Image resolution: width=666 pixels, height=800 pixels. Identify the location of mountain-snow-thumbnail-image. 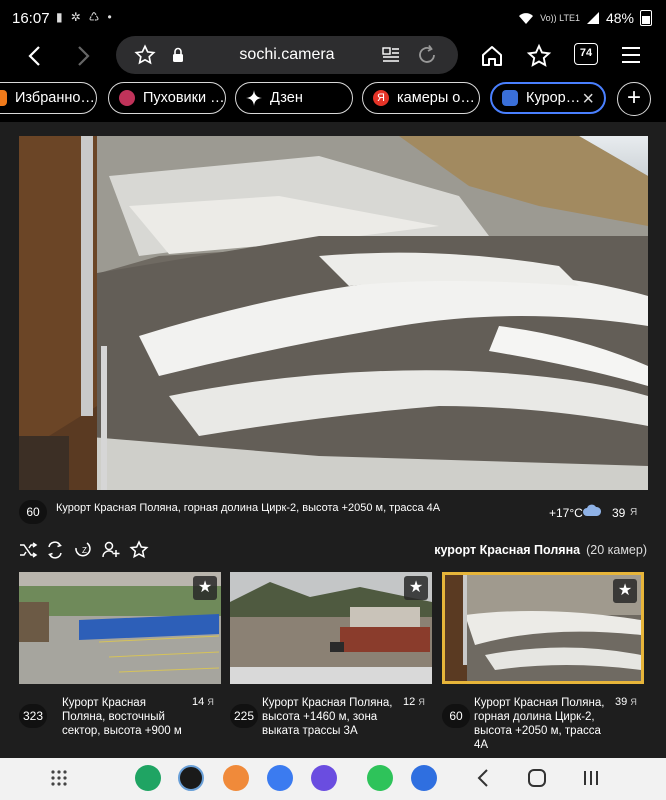
(543, 628).